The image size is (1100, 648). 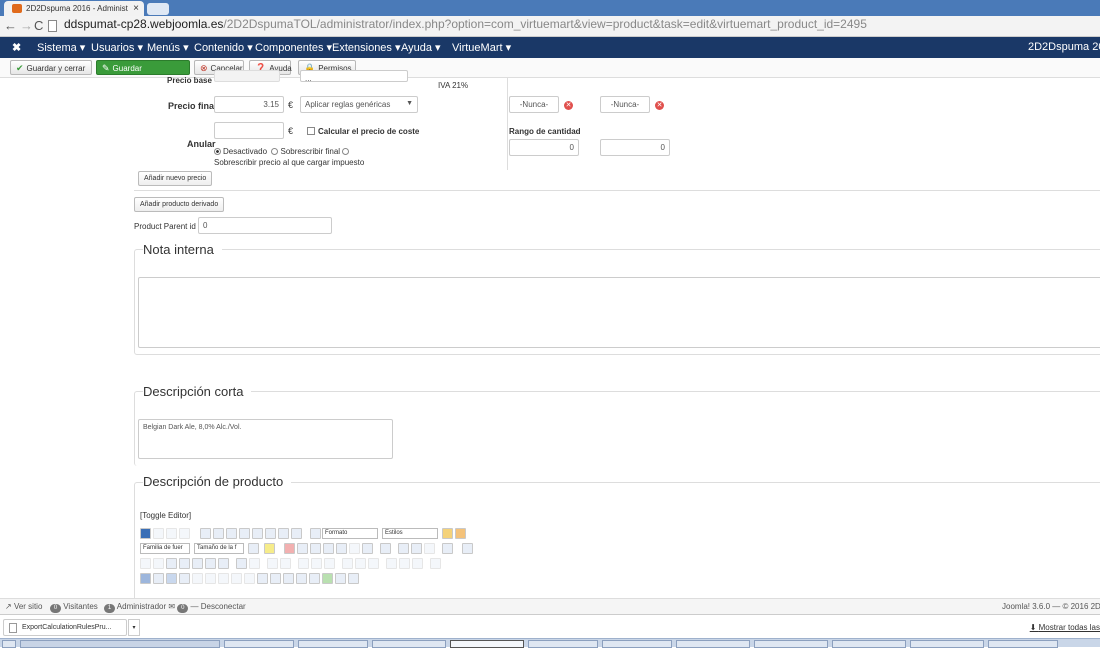 What do you see at coordinates (311, 131) in the screenshot?
I see `checkbox-icon` at bounding box center [311, 131].